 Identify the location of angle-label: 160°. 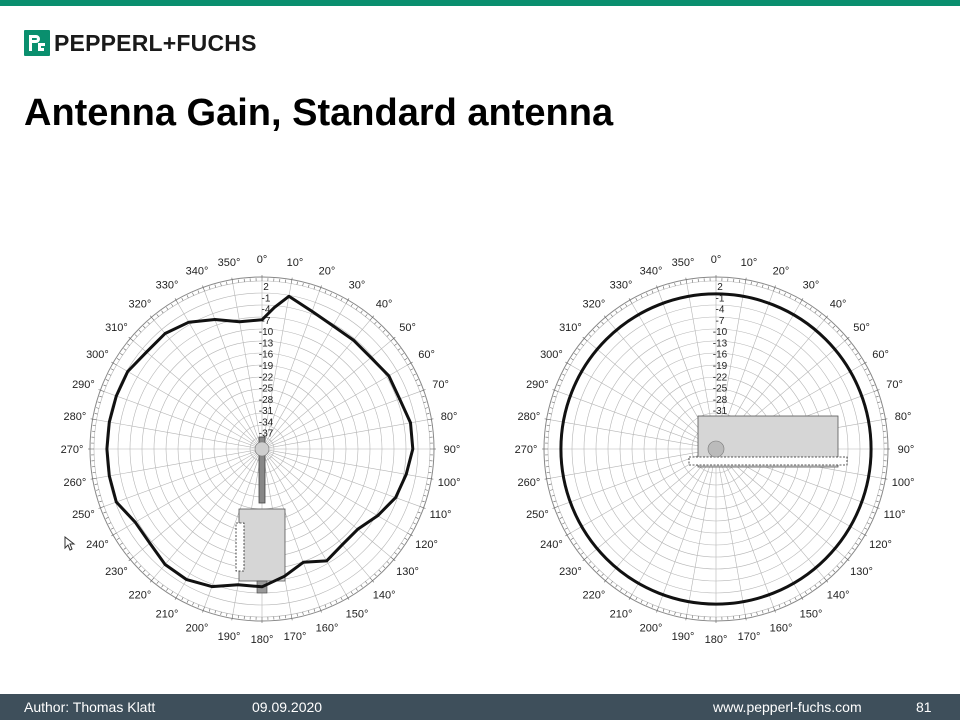
(327, 629).